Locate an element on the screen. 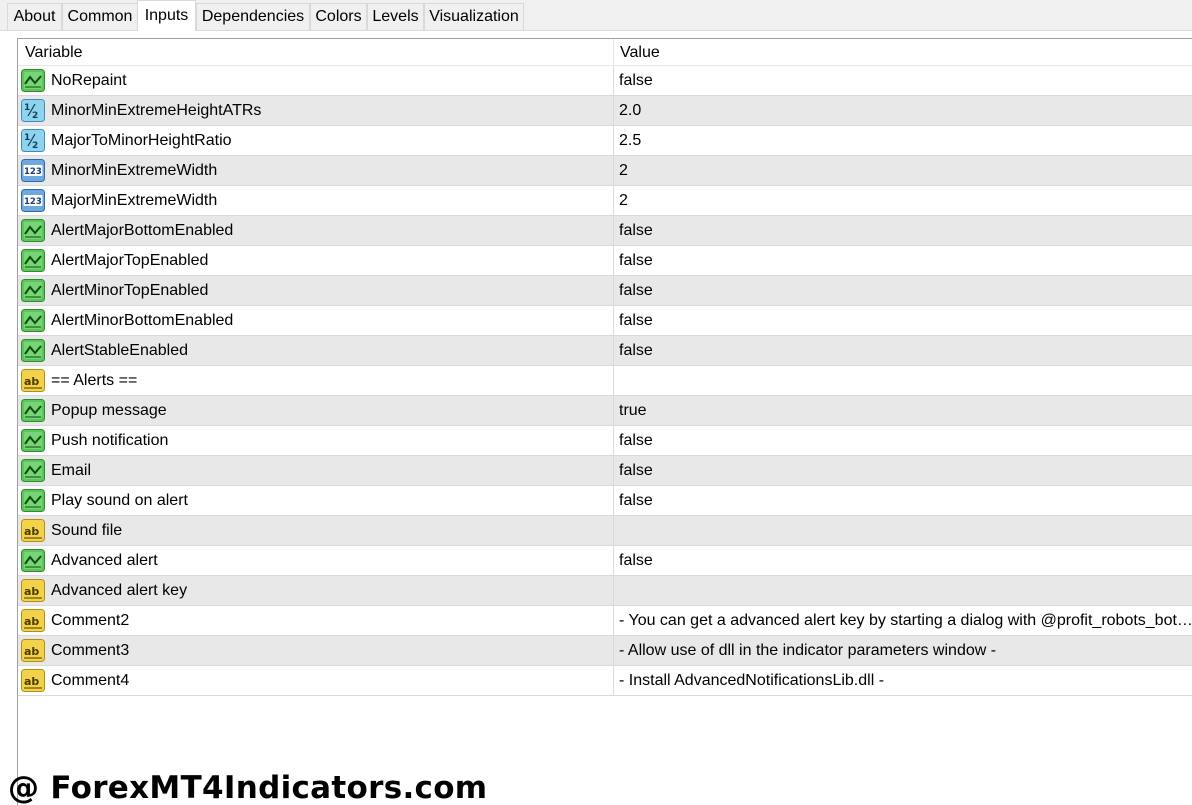 Image resolution: width=1192 pixels, height=805 pixels. table-row: Push notification false is located at coordinates (605, 441).